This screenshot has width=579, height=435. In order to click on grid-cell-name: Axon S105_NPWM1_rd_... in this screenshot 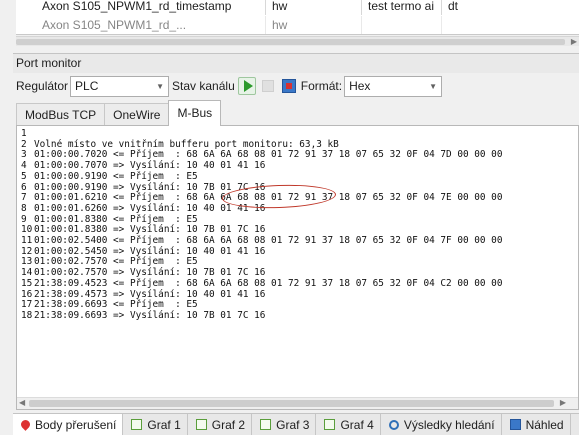, I will do `click(141, 25)`.